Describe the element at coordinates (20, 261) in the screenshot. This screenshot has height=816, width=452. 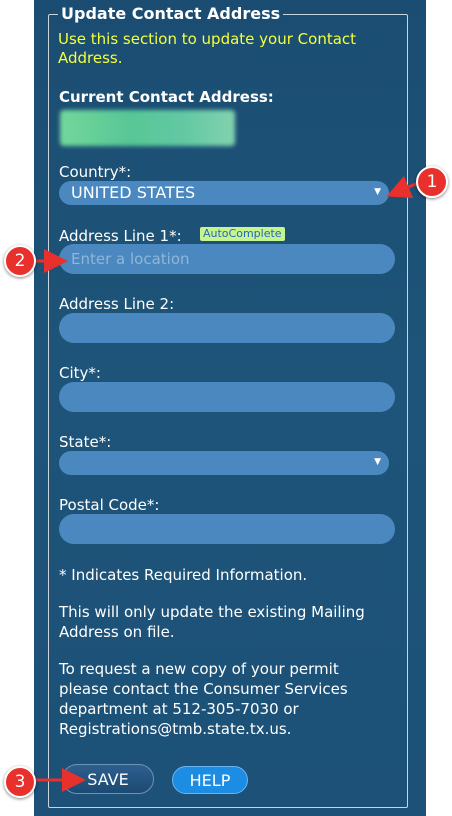
I see `callout-badge-2: 2` at that location.